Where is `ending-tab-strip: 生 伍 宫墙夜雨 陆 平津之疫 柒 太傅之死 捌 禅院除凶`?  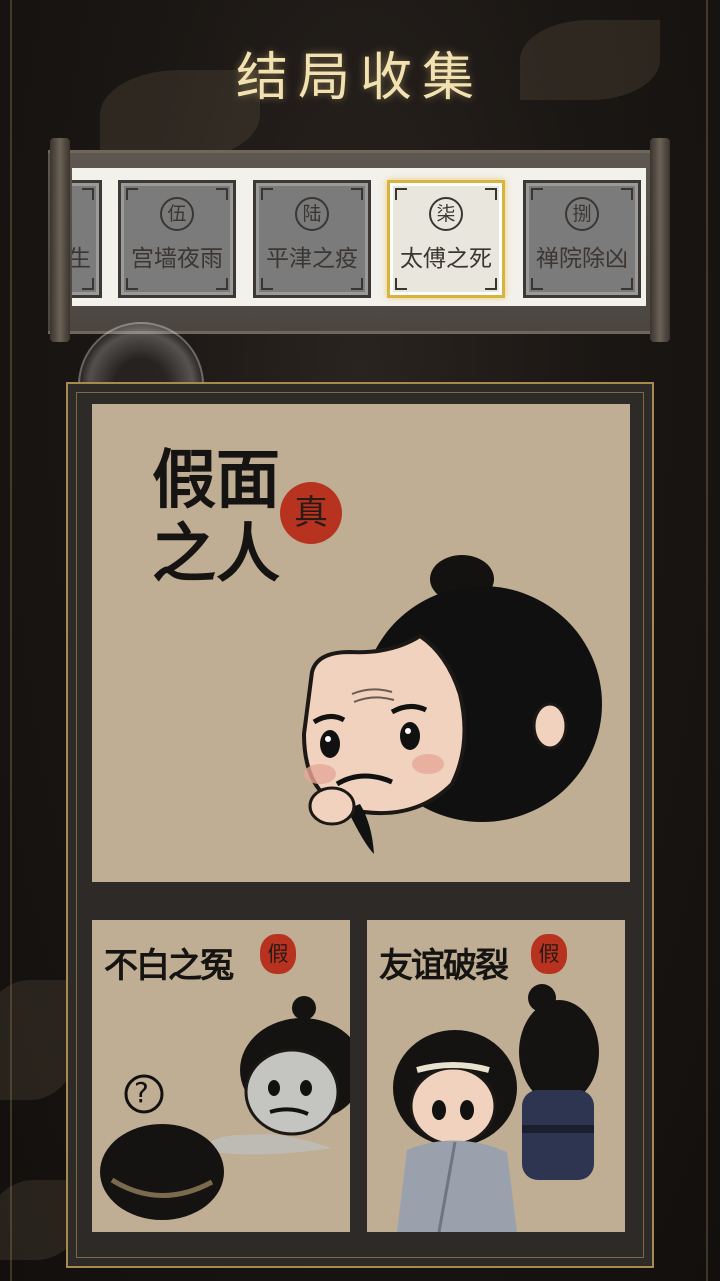 ending-tab-strip: 生 伍 宫墙夜雨 陆 平津之疫 柒 太傅之死 捌 禅院除凶 is located at coordinates (359, 237).